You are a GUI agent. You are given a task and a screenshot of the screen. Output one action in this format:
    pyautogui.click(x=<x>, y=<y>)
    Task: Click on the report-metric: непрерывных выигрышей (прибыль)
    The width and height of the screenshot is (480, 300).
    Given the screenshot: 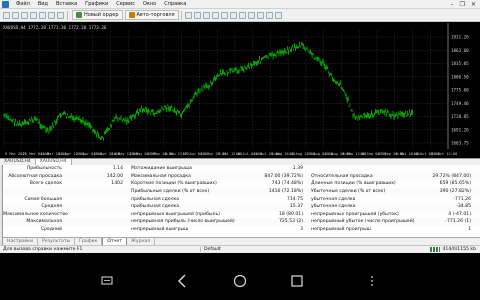 What is the action you would take?
    pyautogui.click(x=175, y=214)
    